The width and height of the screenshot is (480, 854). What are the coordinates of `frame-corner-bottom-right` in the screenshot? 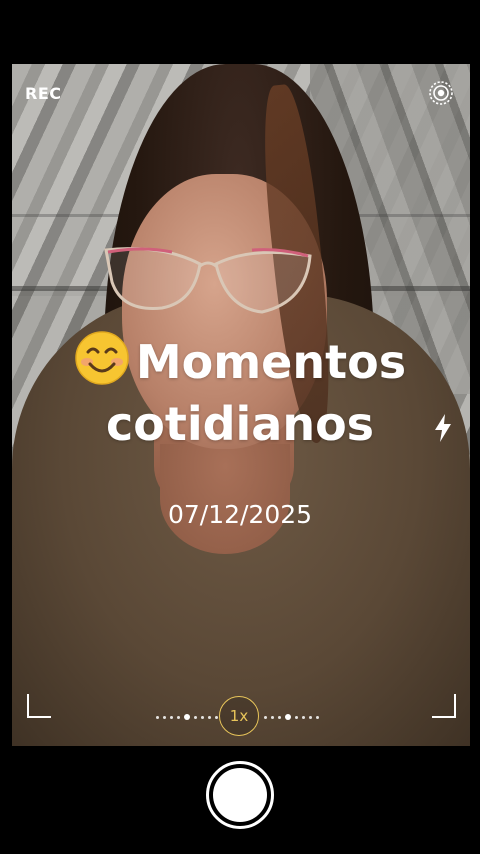 It's located at (444, 706).